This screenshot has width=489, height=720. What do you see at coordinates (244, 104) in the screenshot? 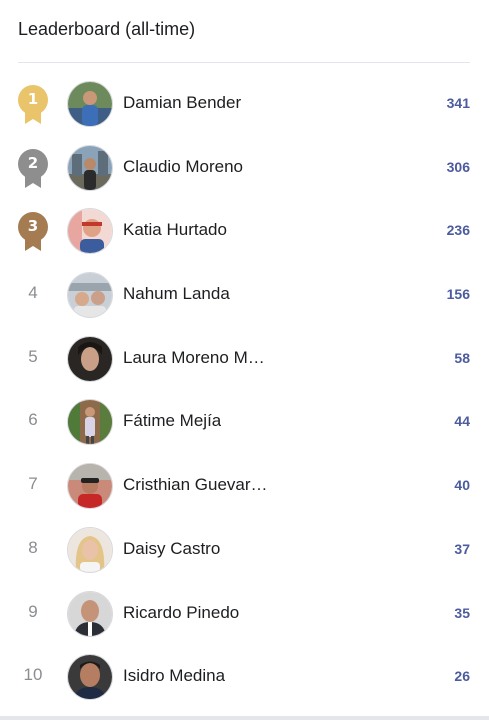
I see `leaderboard-row: 1 Damian Bender 341` at bounding box center [244, 104].